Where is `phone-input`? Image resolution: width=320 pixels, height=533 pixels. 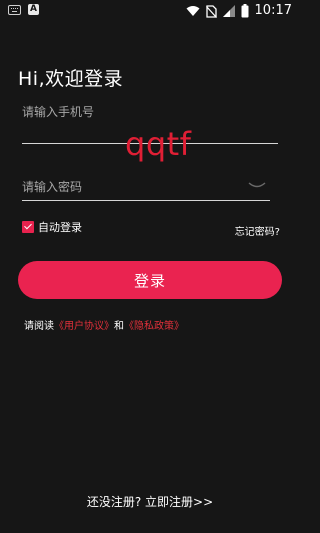
phone-input is located at coordinates (150, 112).